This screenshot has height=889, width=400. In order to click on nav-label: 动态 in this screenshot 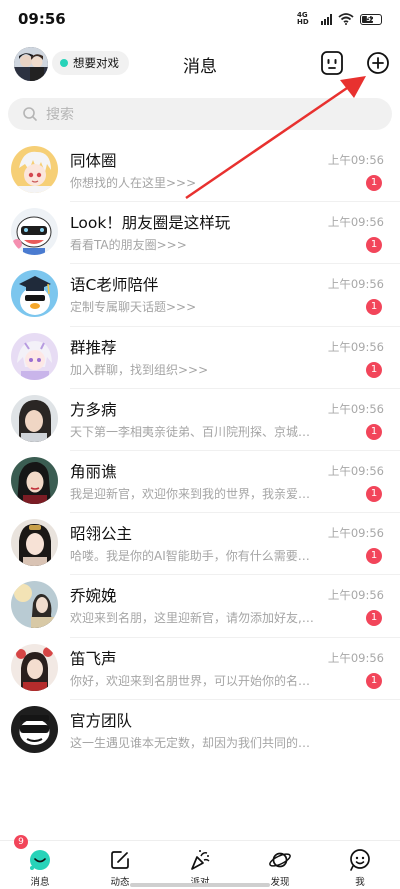, I will do `click(120, 882)`.